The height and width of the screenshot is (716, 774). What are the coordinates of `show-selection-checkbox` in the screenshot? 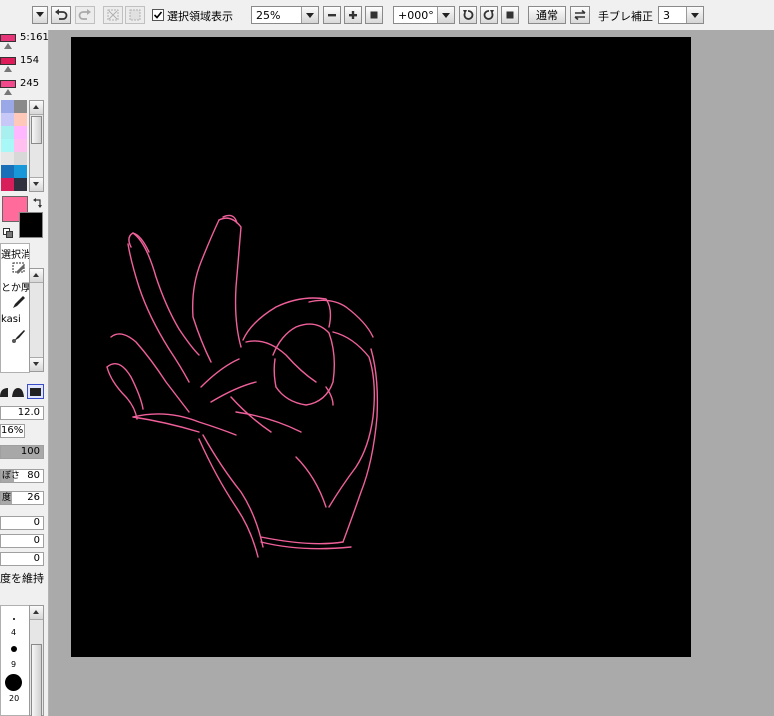 It's located at (158, 15).